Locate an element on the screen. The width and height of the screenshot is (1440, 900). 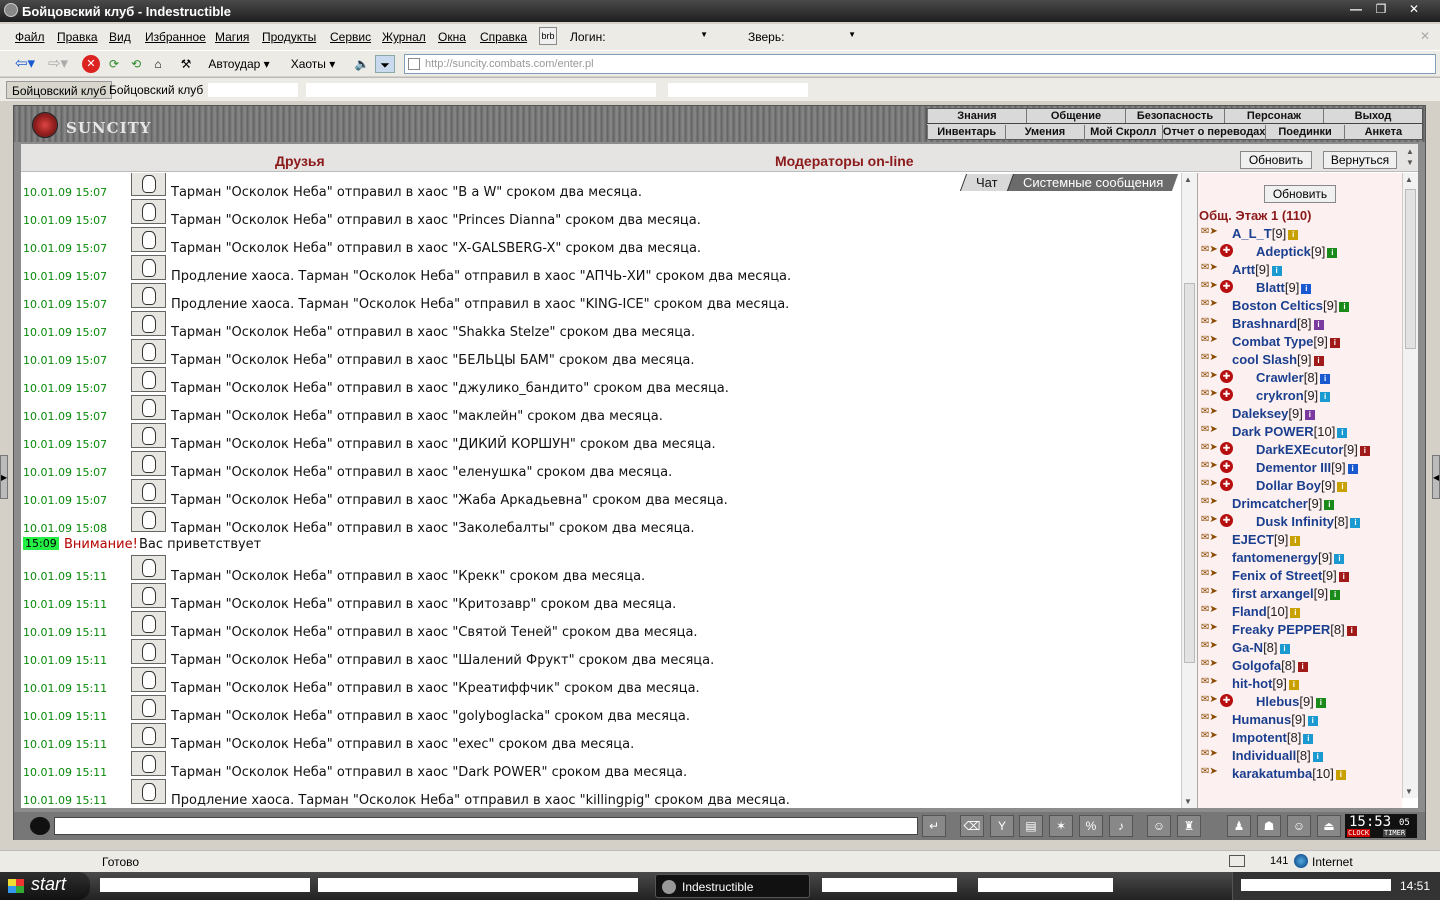
people-icon: ☺ is located at coordinates (1299, 826).